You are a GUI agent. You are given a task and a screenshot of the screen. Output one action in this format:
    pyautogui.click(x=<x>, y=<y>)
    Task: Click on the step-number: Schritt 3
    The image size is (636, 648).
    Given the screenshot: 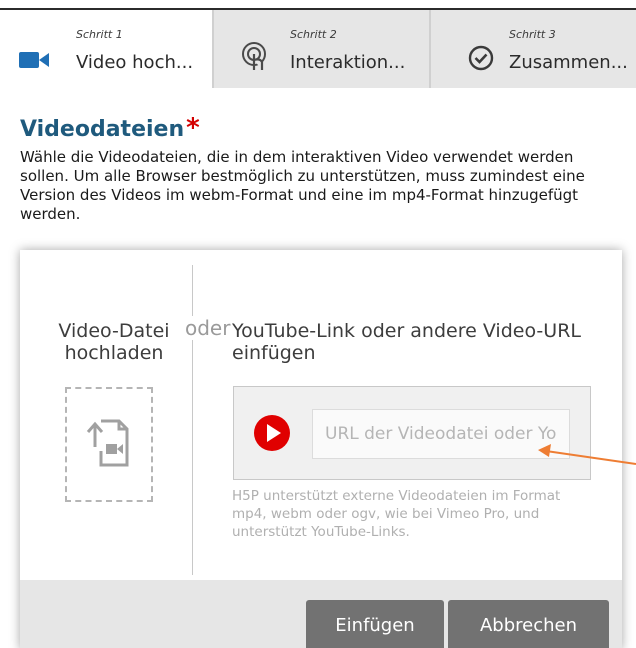 What is the action you would take?
    pyautogui.click(x=532, y=34)
    